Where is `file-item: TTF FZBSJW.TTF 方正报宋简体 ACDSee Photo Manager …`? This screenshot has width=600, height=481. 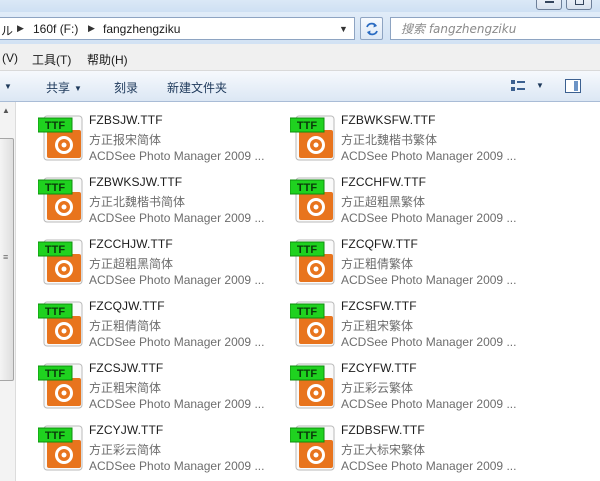 file-item: TTF FZBSJW.TTF 方正报宋简体 ACDSee Photo Manager … is located at coordinates (140, 132).